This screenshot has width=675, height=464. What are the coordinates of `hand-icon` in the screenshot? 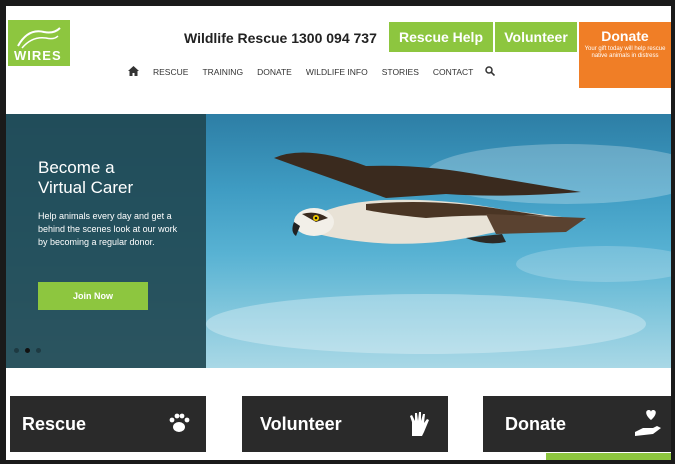 It's located at (419, 426).